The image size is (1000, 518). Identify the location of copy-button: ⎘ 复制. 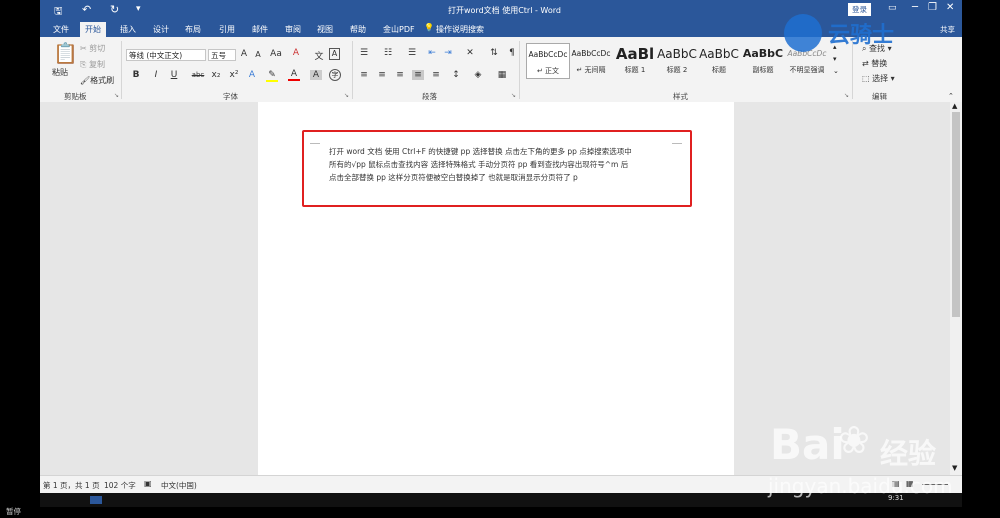
(92, 64).